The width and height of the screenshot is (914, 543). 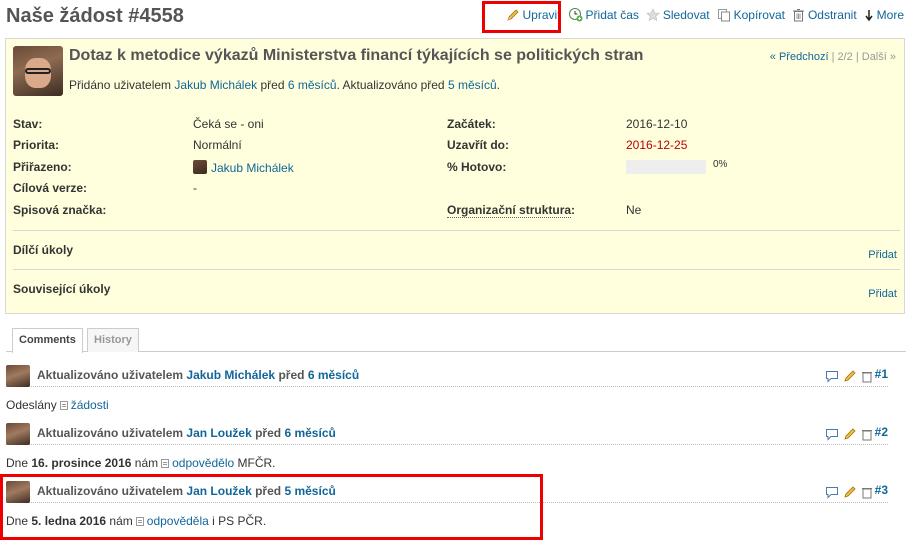 What do you see at coordinates (146, 463) in the screenshot?
I see `note-text: nám` at bounding box center [146, 463].